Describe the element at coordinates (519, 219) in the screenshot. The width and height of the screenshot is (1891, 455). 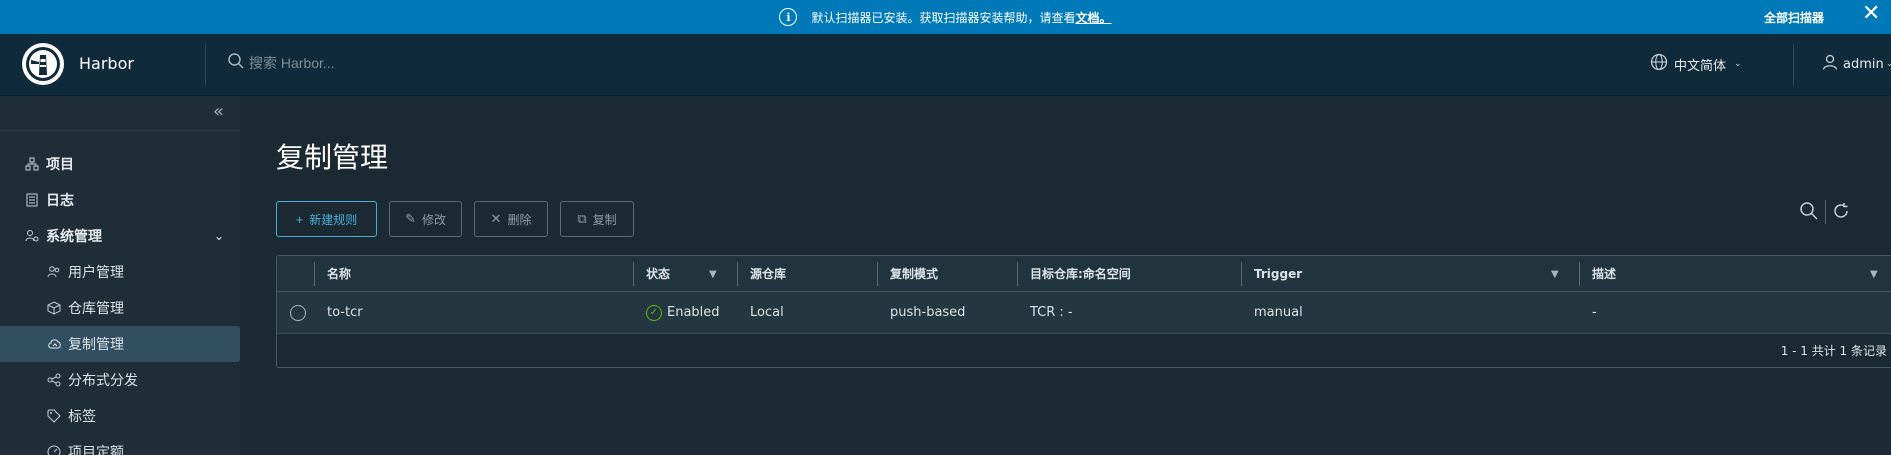
I see `delete-label: 删除` at that location.